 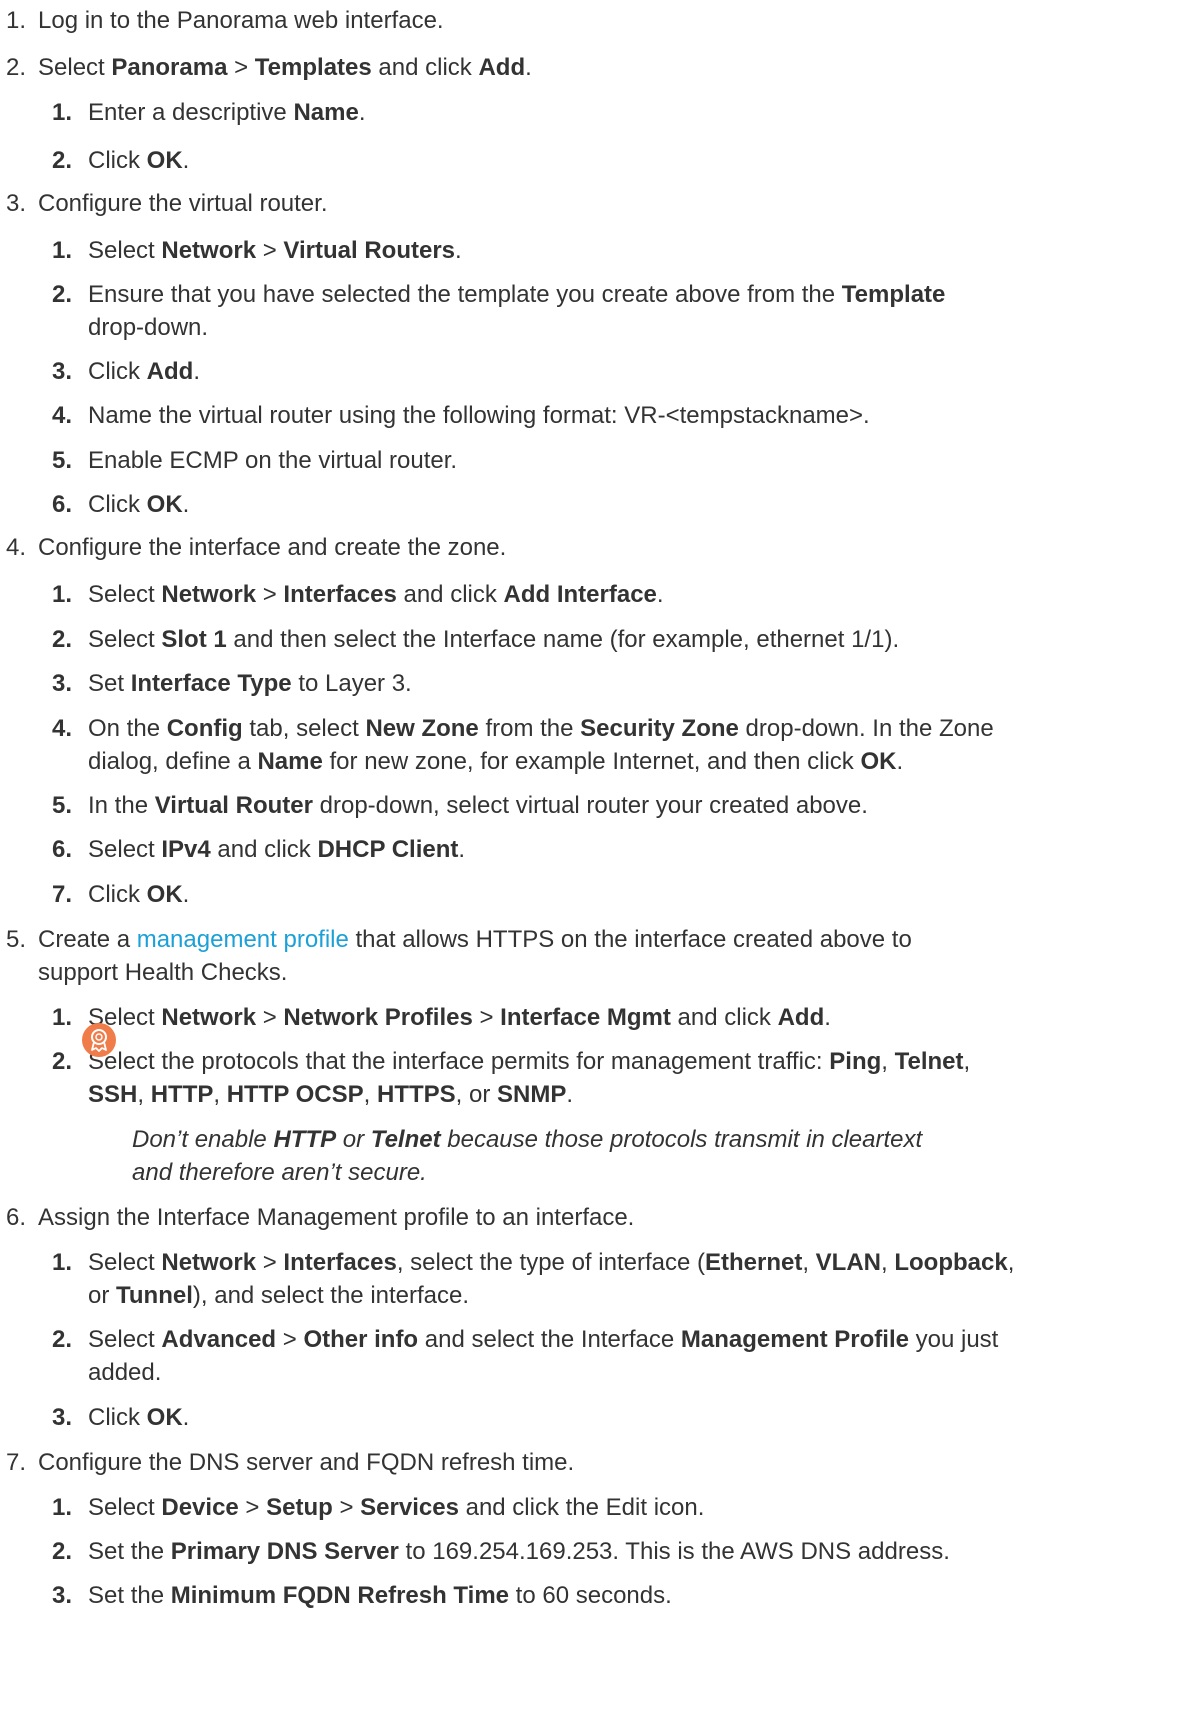 I want to click on text-segment: tab, select, so click(x=304, y=728).